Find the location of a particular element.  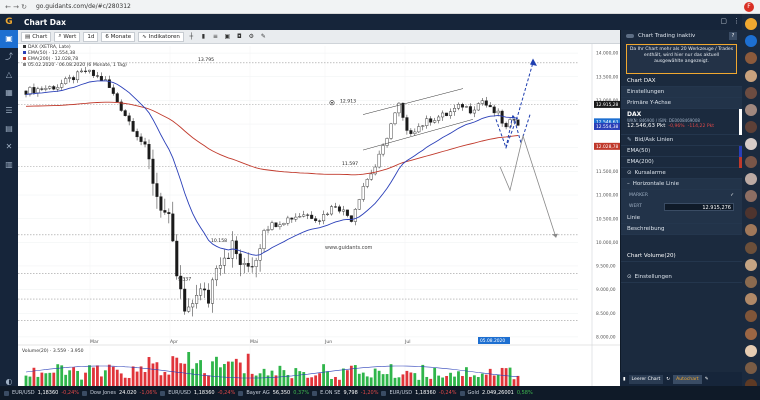

draw-icon: ✎ is located at coordinates (263, 37).